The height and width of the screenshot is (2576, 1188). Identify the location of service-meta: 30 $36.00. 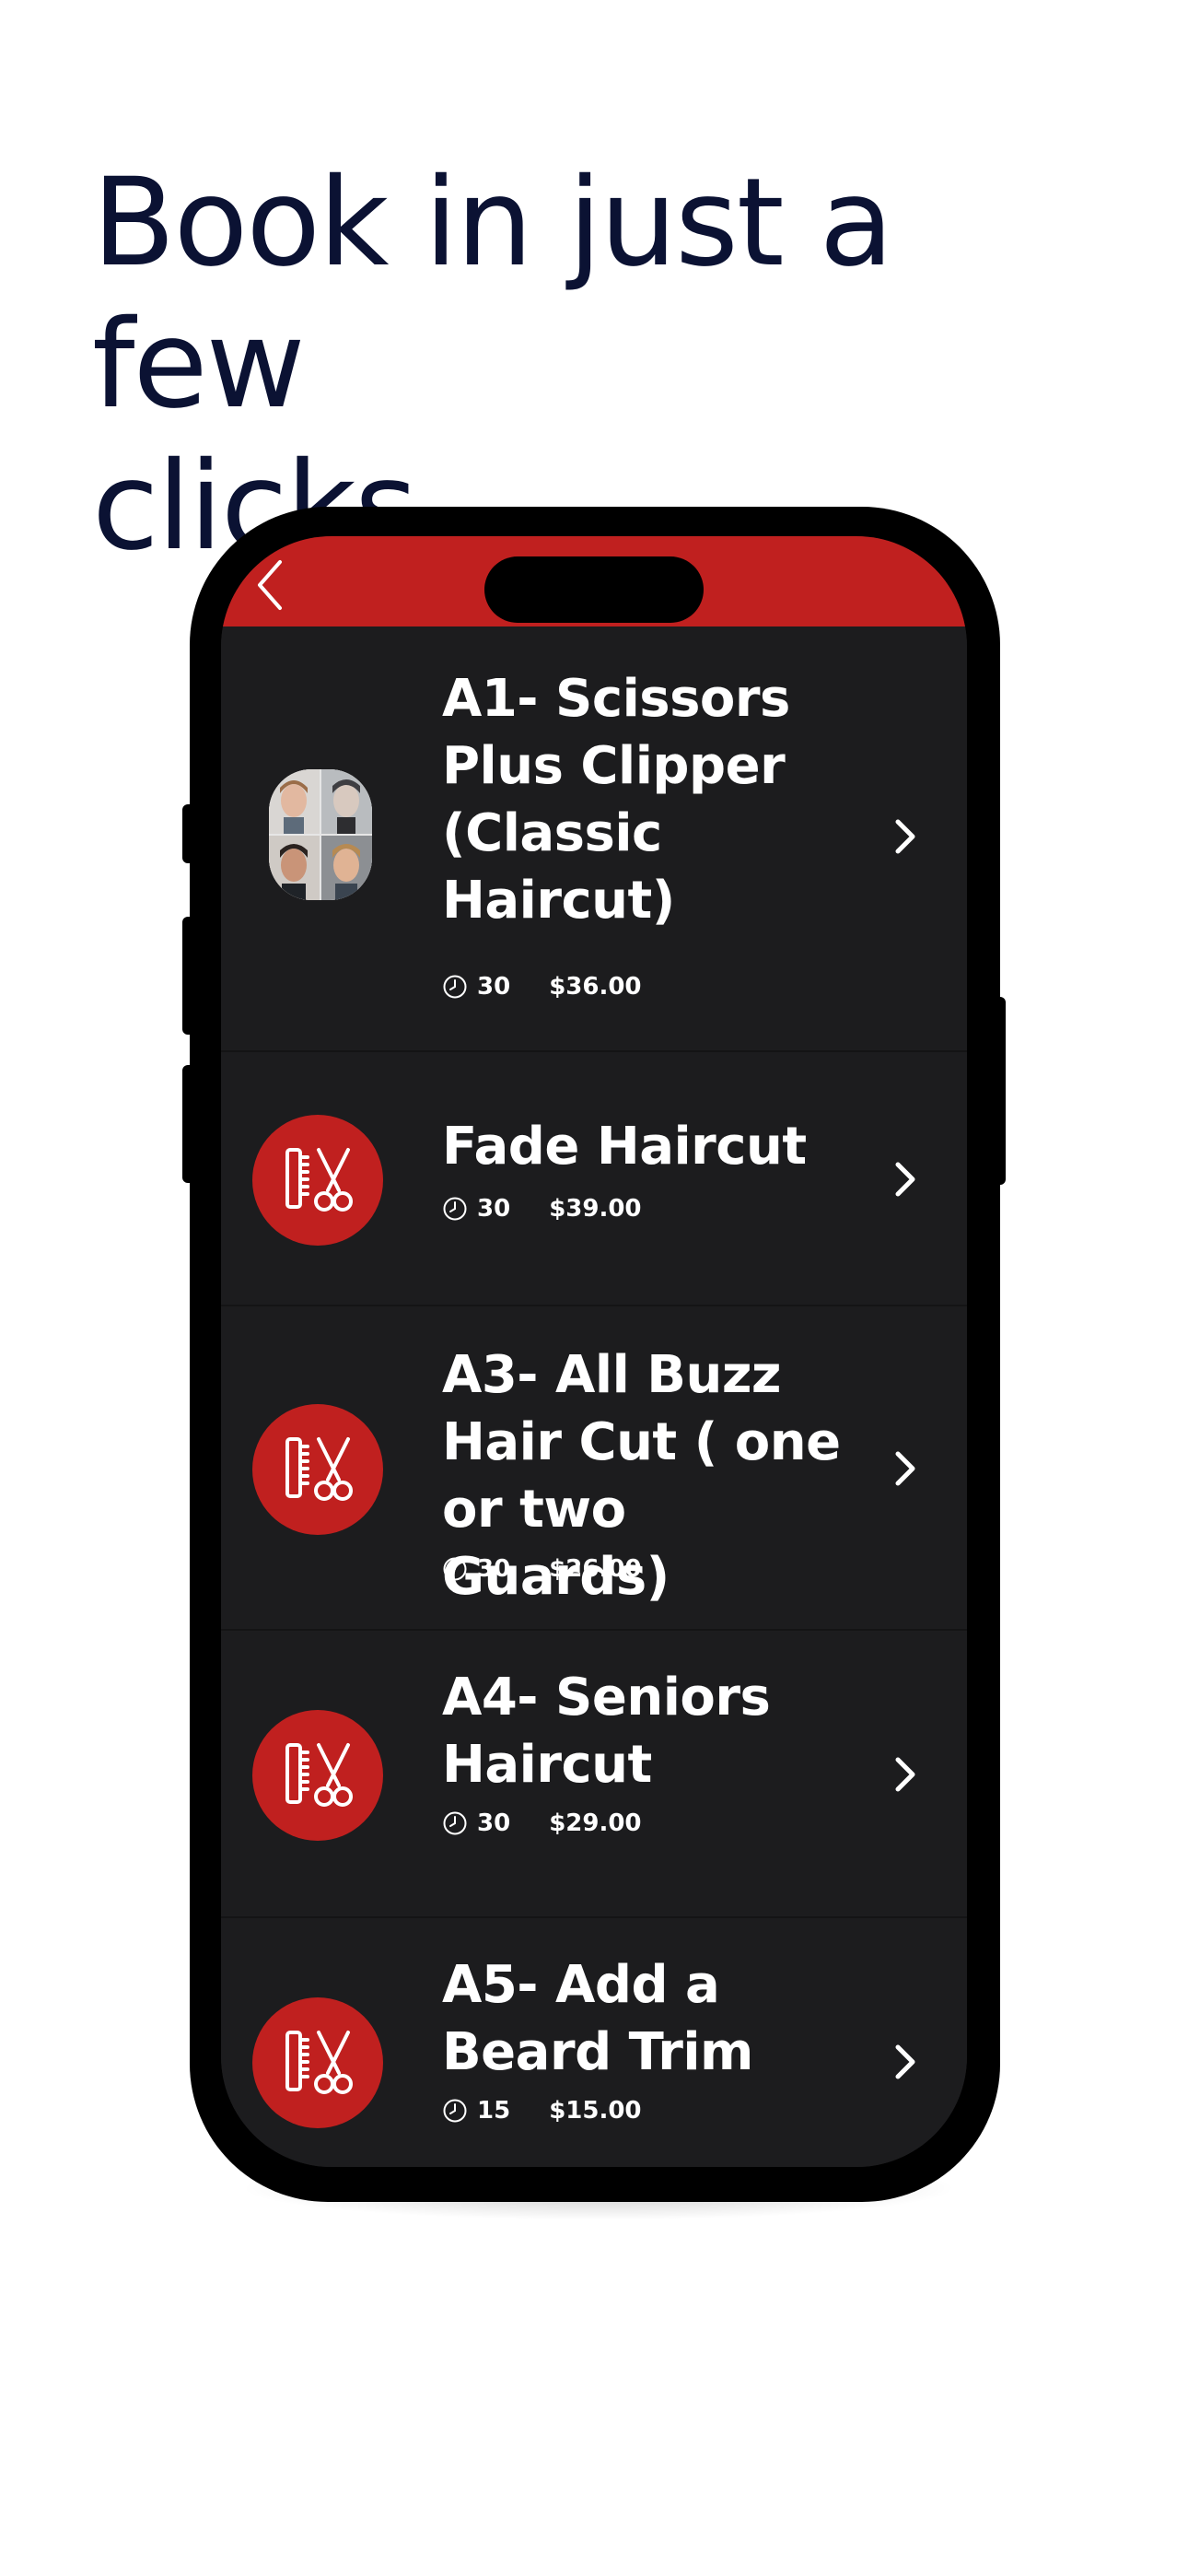
(542, 986).